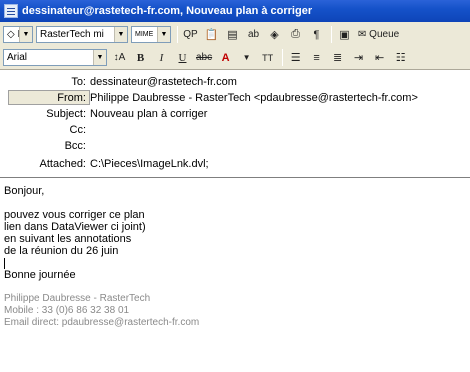  What do you see at coordinates (237, 263) in the screenshot?
I see `text-caret` at bounding box center [237, 263].